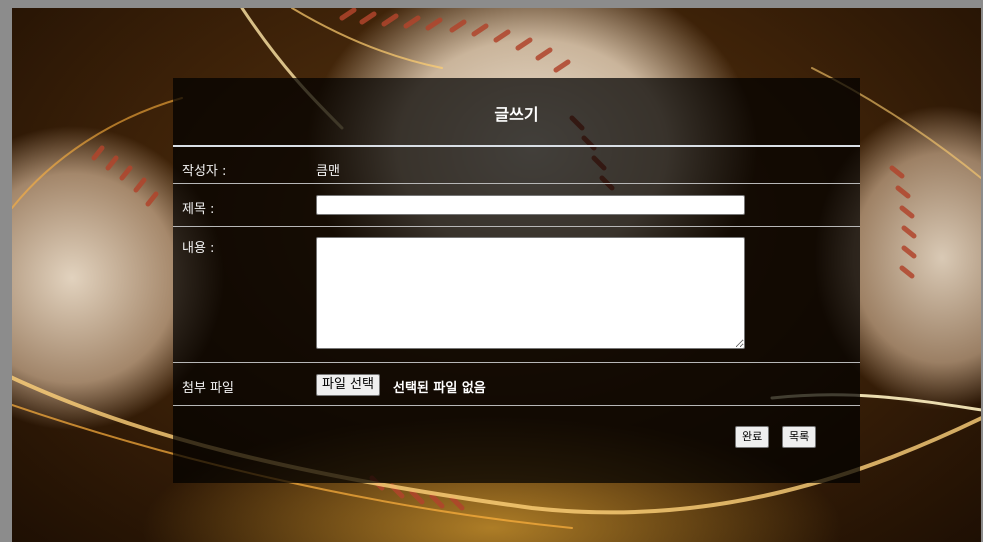 The width and height of the screenshot is (983, 542). I want to click on form-title: 글쓰기, so click(516, 114).